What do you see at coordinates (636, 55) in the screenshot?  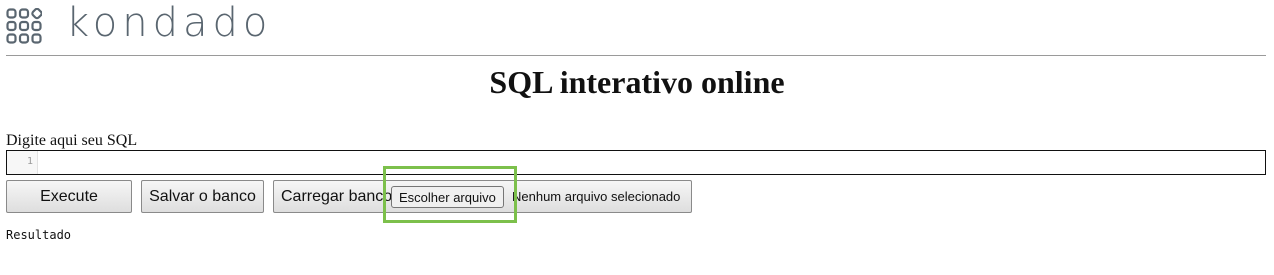 I see `header-divider` at bounding box center [636, 55].